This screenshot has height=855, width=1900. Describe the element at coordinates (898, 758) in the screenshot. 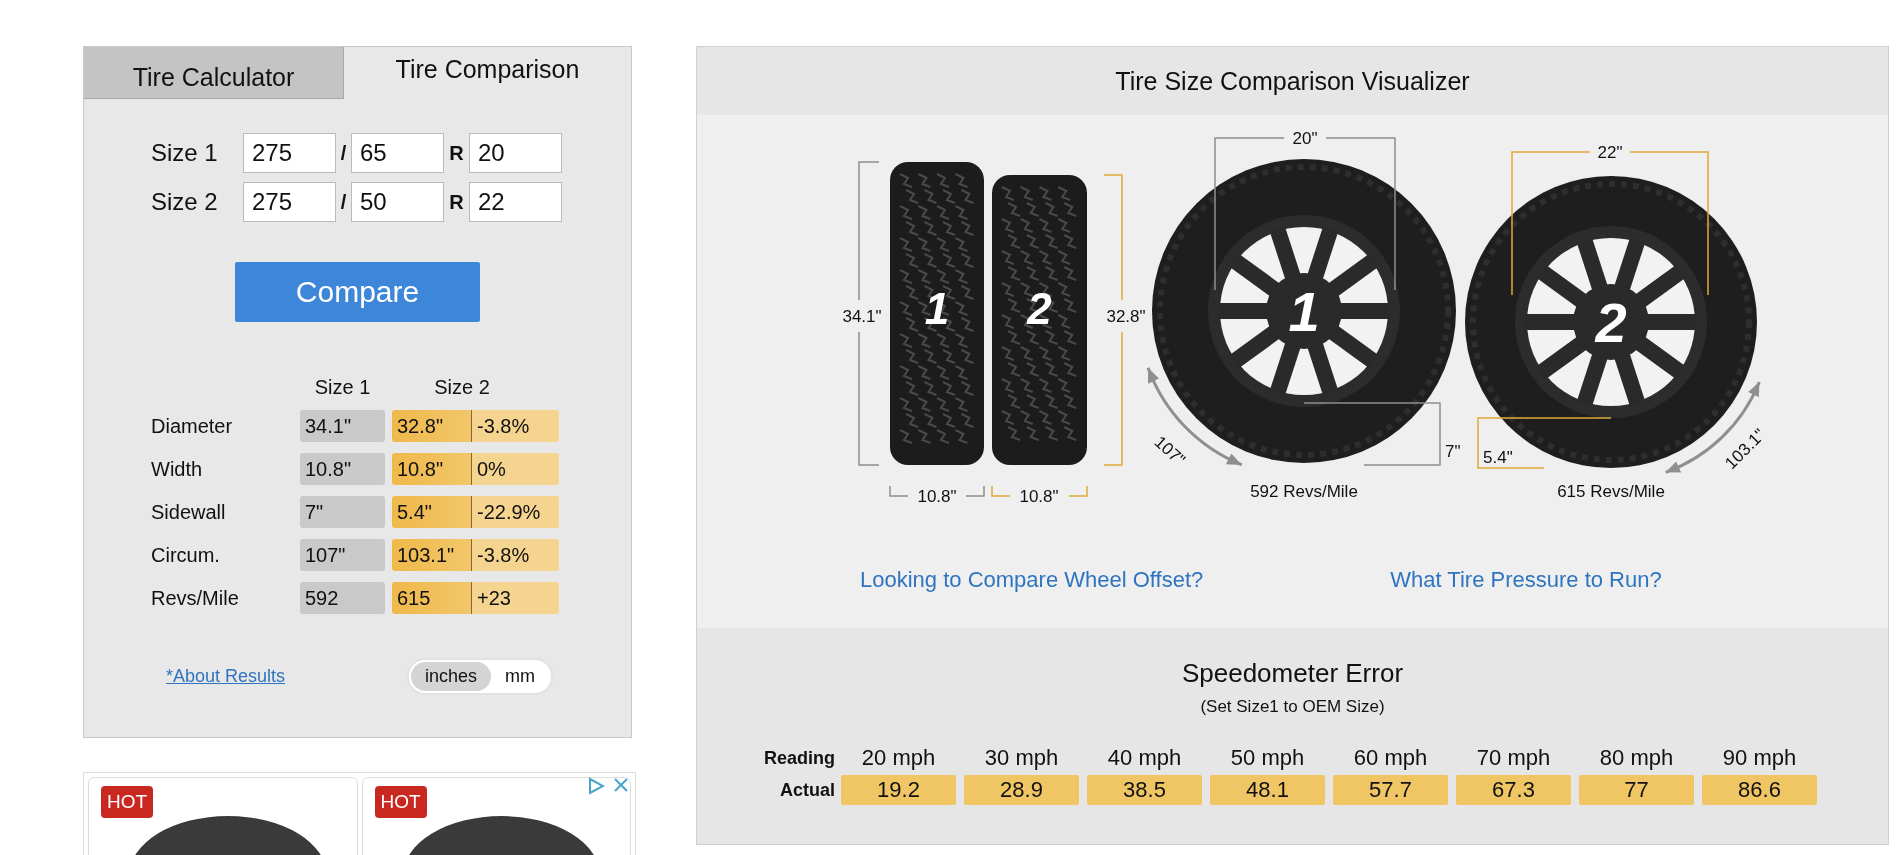

I see `speed-reading: 20 mph` at that location.